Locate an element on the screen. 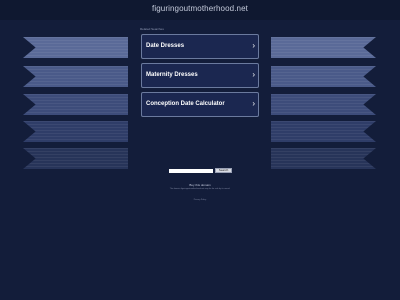 This screenshot has height=300, width=400. related-link-conception-date-calculator: Conception Date Calculator › is located at coordinates (200, 104).